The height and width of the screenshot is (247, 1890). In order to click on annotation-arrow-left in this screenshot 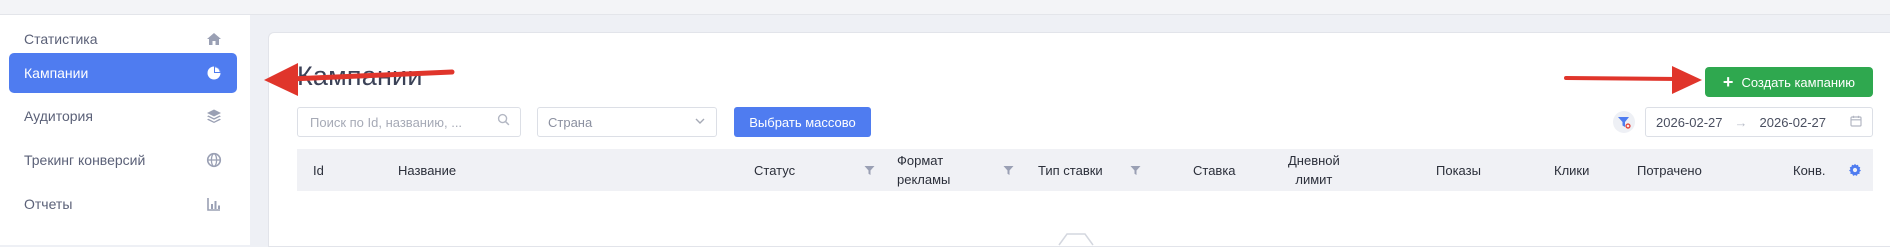, I will do `click(359, 79)`.